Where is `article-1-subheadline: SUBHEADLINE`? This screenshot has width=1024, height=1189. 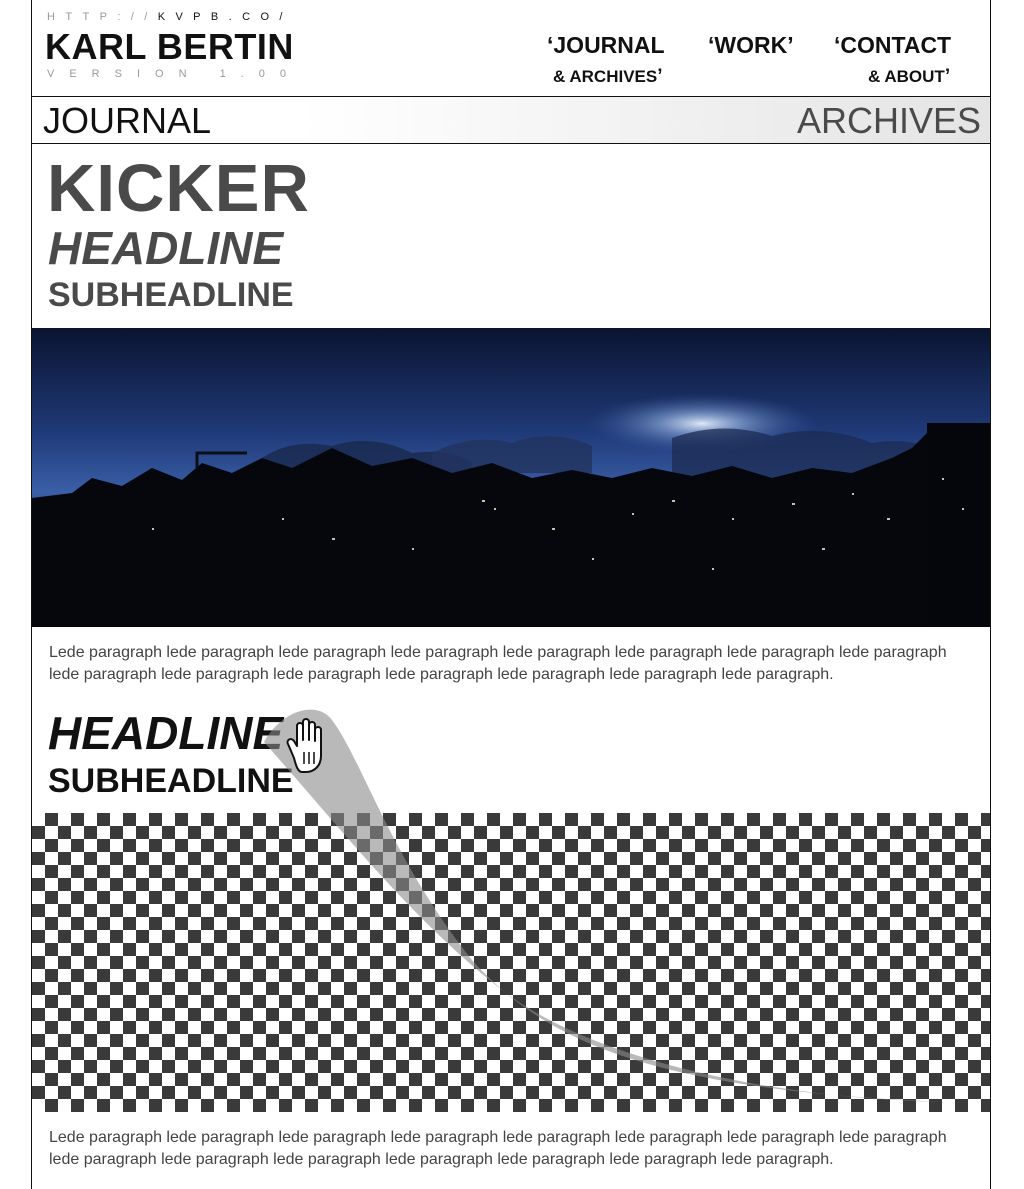
article-1-subheadline: SUBHEADLINE is located at coordinates (171, 295).